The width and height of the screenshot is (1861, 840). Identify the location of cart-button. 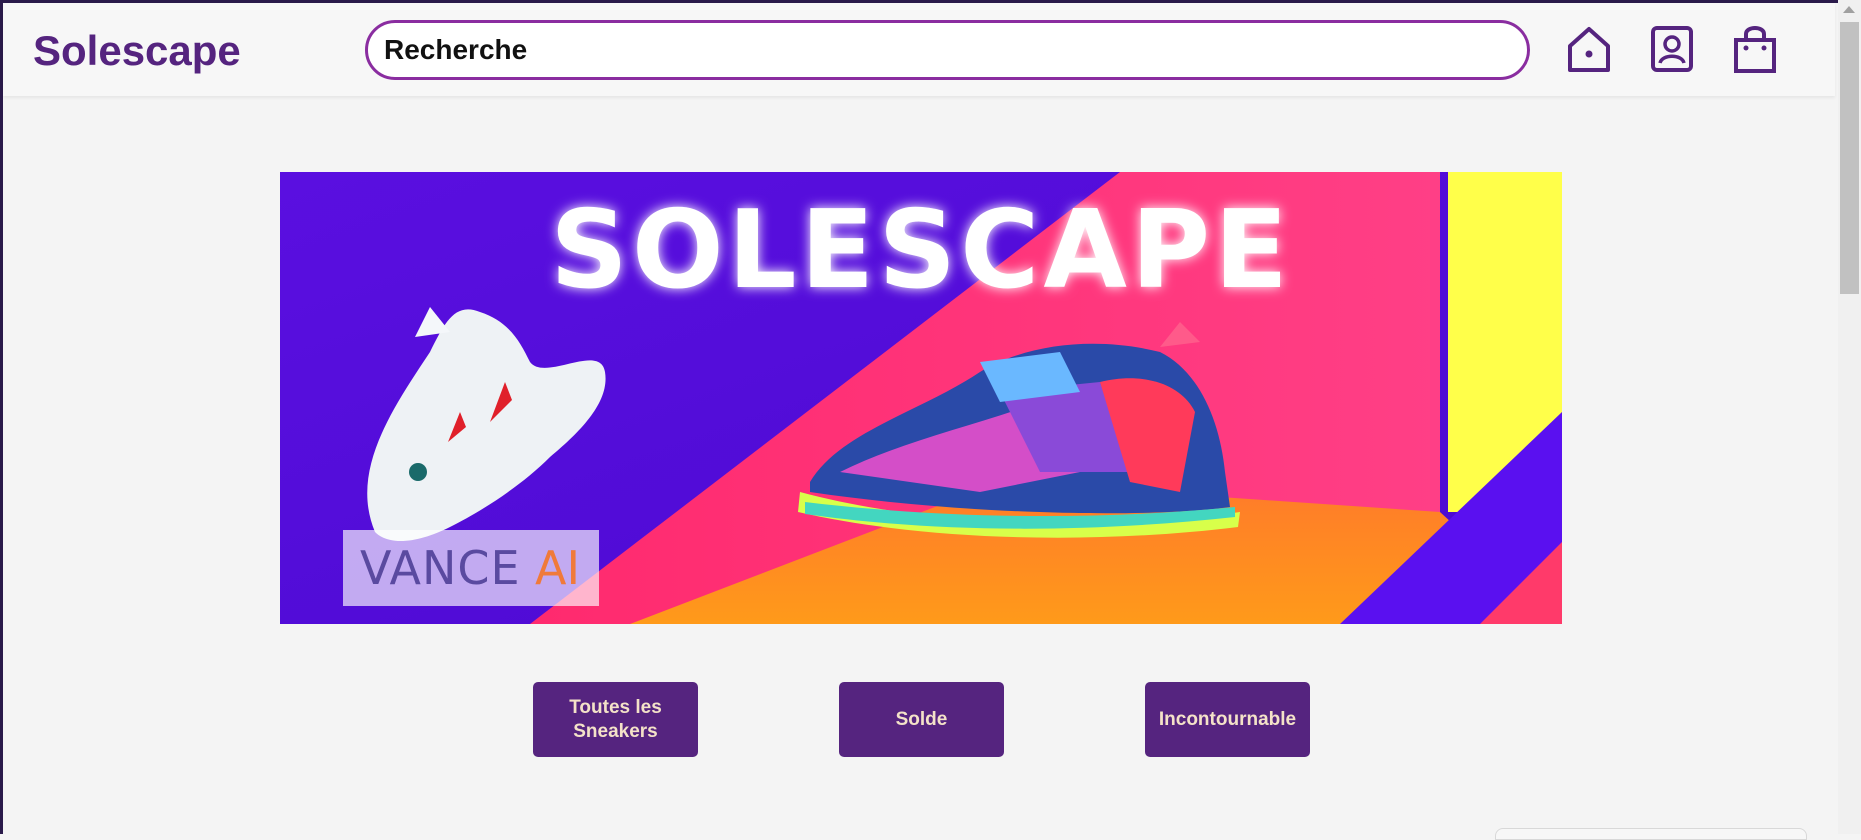
(1755, 49).